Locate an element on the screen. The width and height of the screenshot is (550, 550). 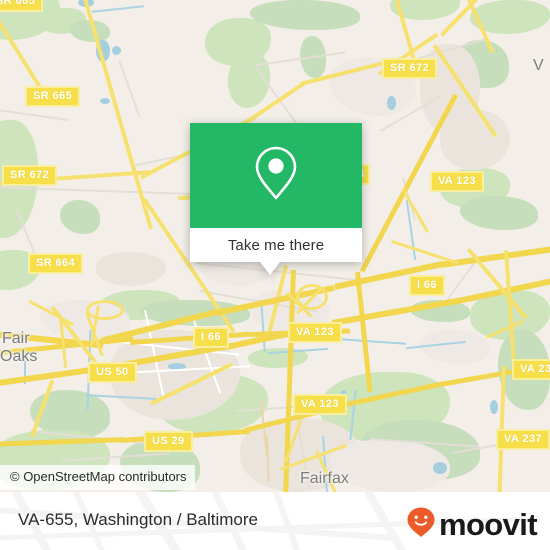
popup-image-area is located at coordinates (276, 175).